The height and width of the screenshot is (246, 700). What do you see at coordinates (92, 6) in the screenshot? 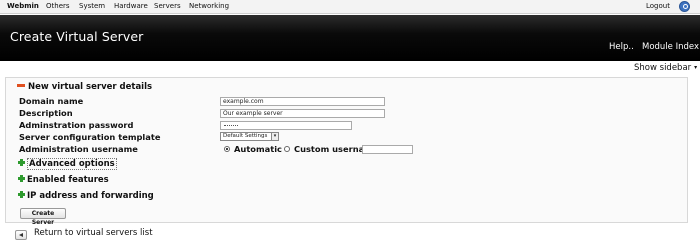
I see `menu-system: System` at bounding box center [92, 6].